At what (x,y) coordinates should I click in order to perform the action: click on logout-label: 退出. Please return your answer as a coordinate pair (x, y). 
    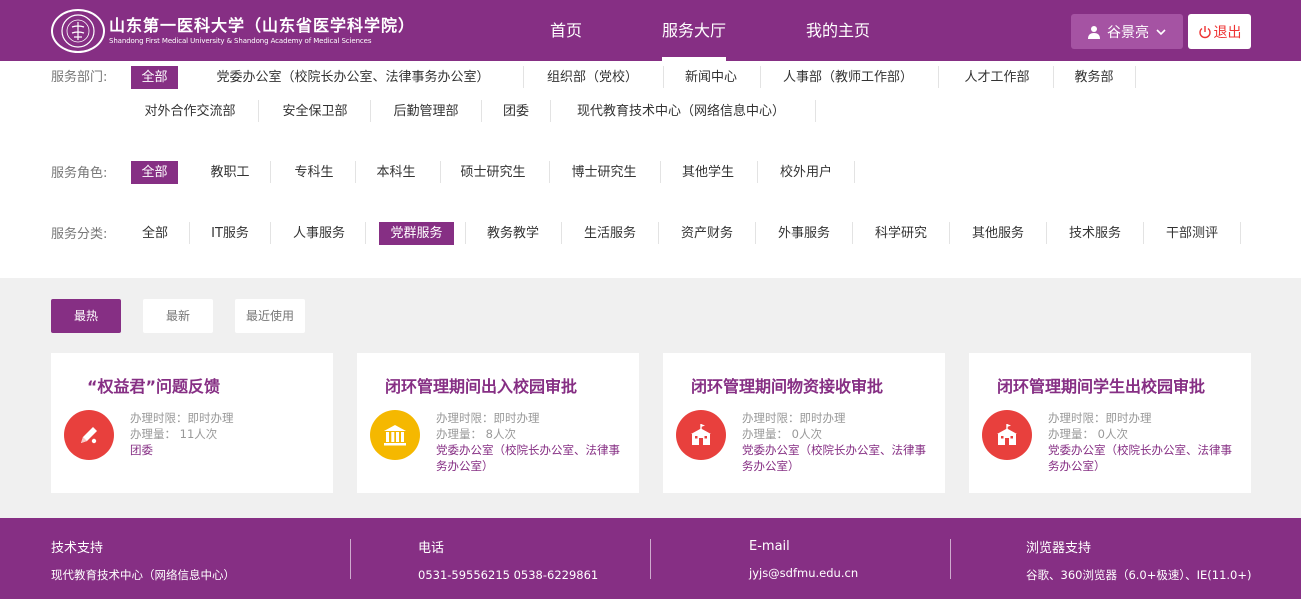
    Looking at the image, I should click on (1227, 32).